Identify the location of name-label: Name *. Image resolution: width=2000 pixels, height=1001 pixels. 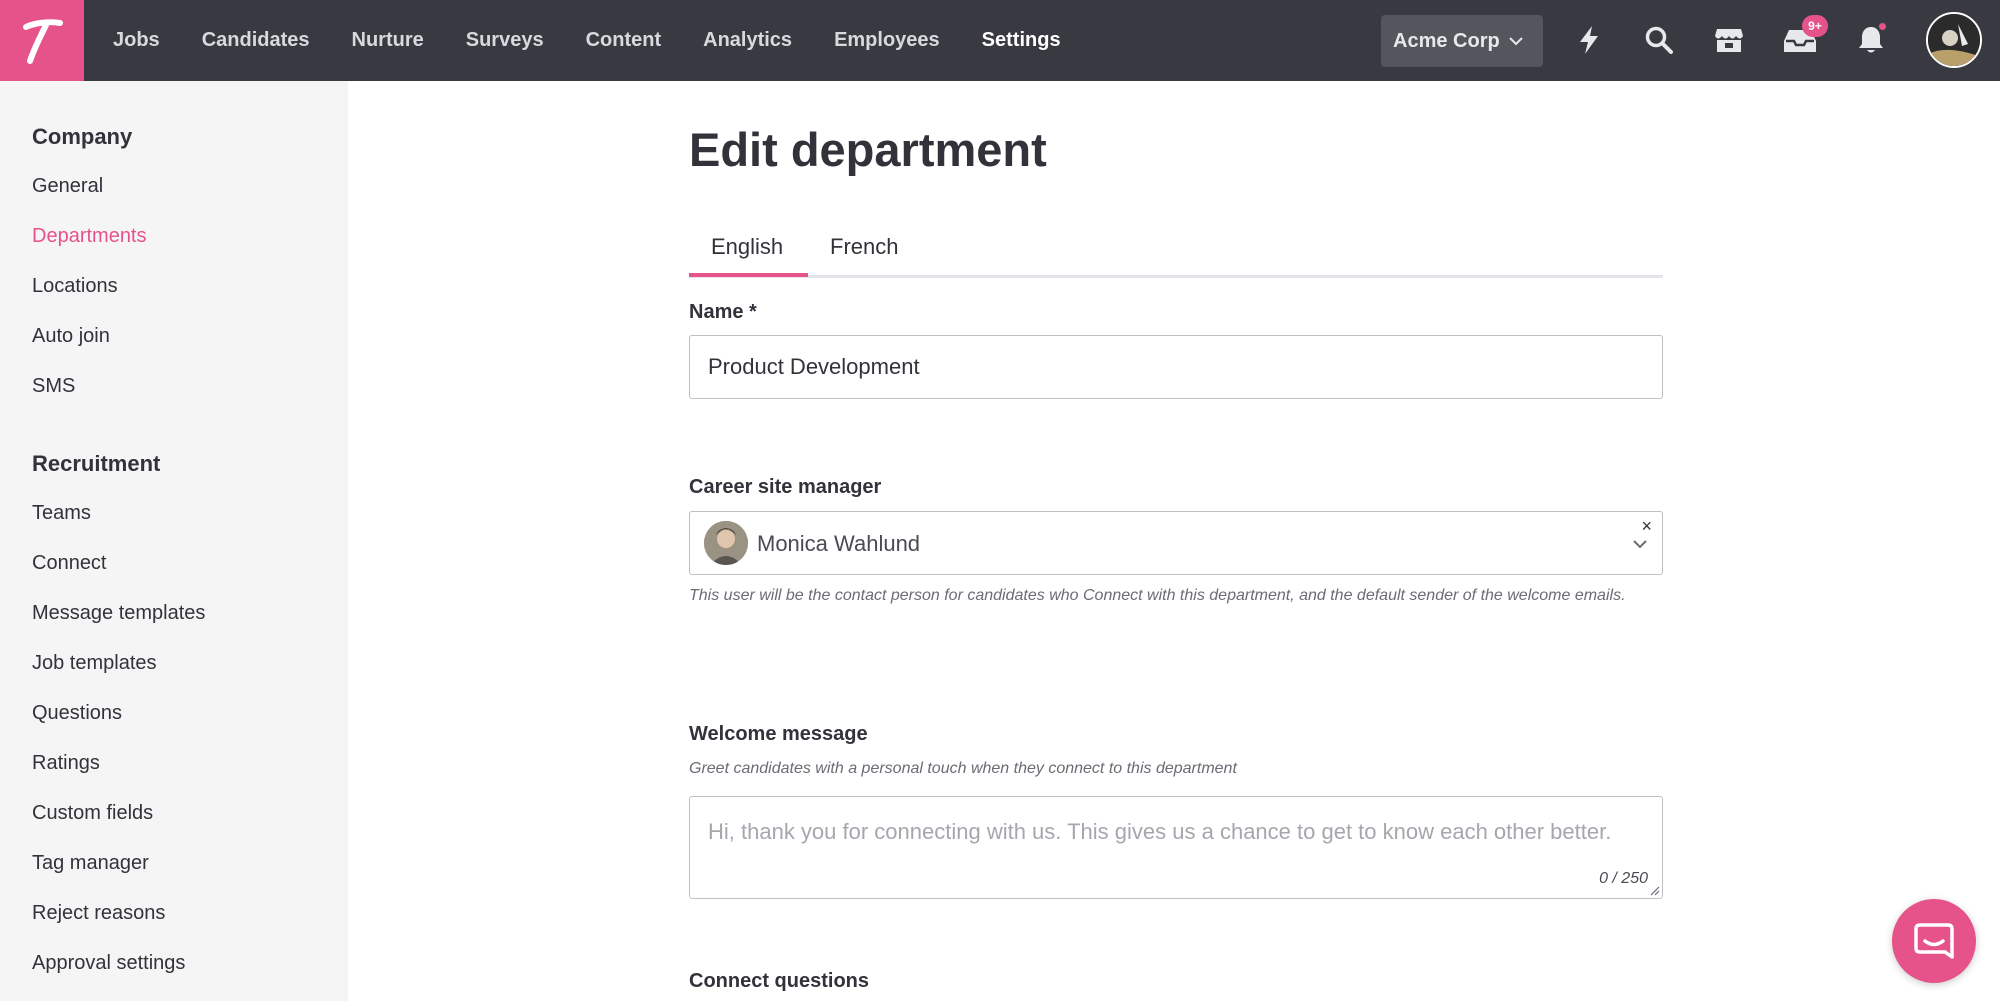
(723, 312).